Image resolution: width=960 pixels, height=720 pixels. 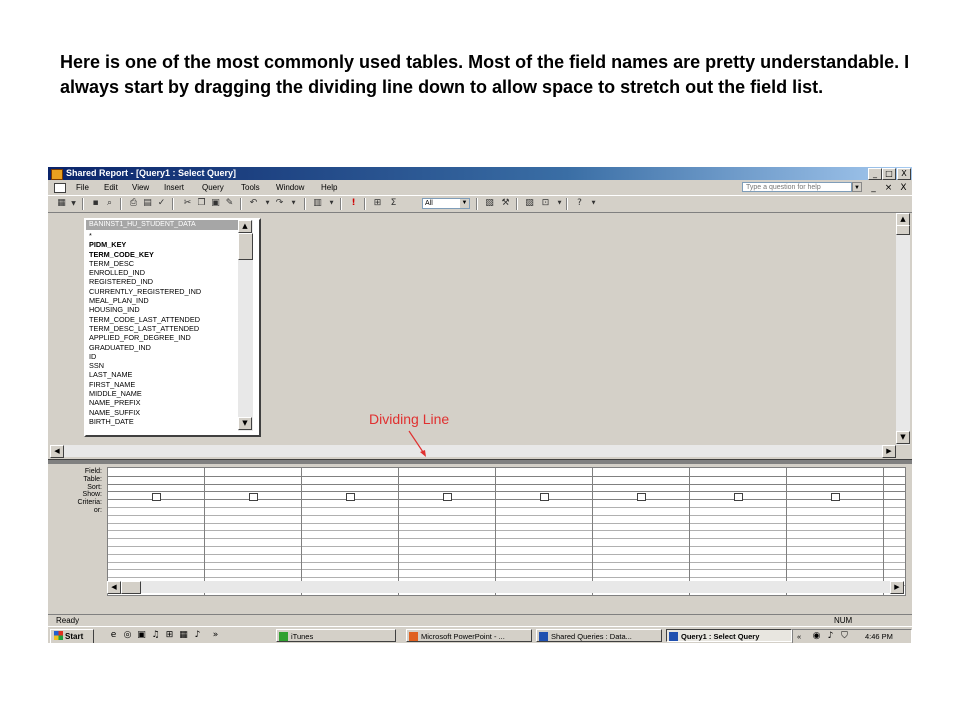 I want to click on taskbar-button: Query1 : Select Query, so click(x=729, y=635).